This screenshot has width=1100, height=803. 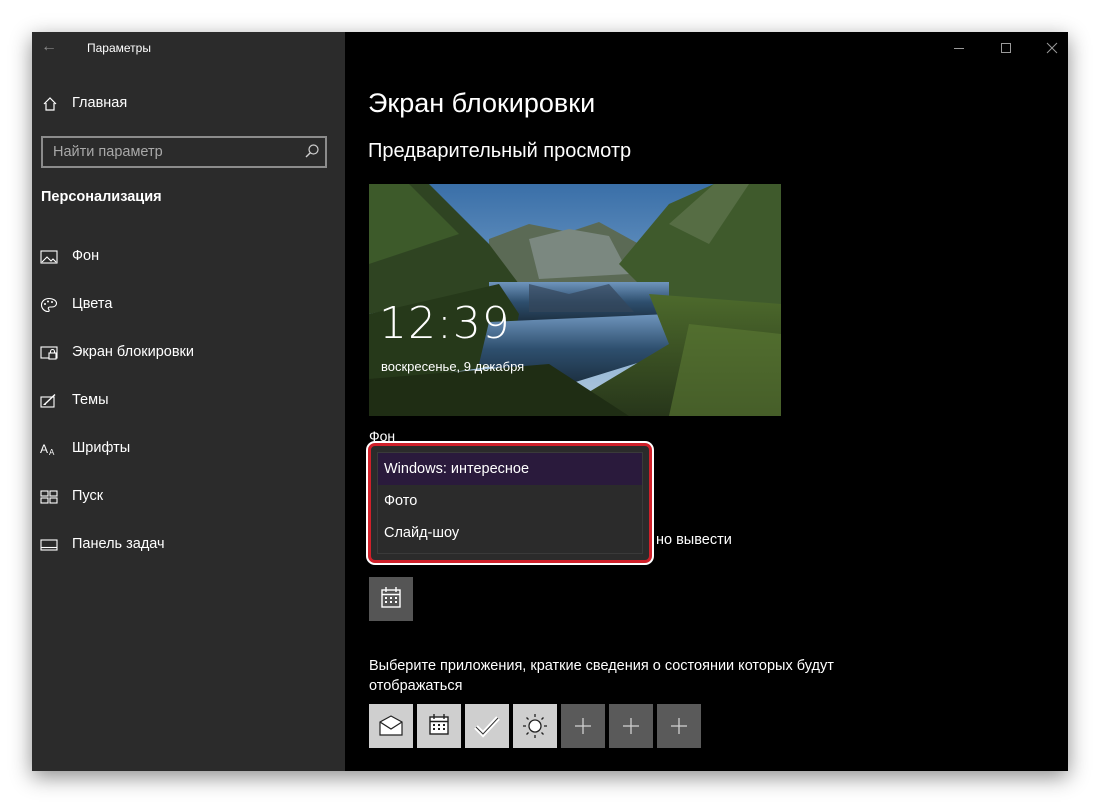 What do you see at coordinates (101, 197) in the screenshot?
I see `section-heading: Персонализация` at bounding box center [101, 197].